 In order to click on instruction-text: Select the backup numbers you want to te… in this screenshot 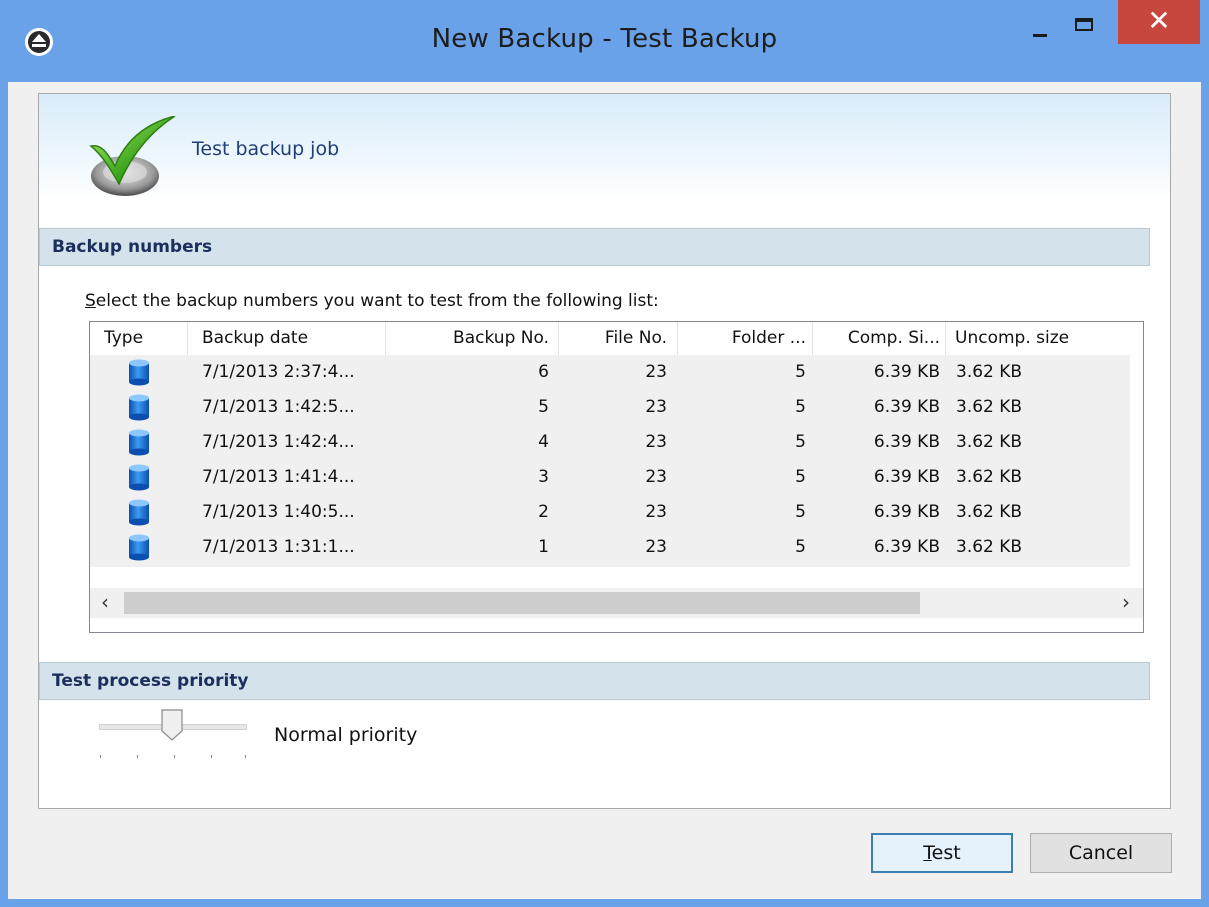, I will do `click(372, 301)`.